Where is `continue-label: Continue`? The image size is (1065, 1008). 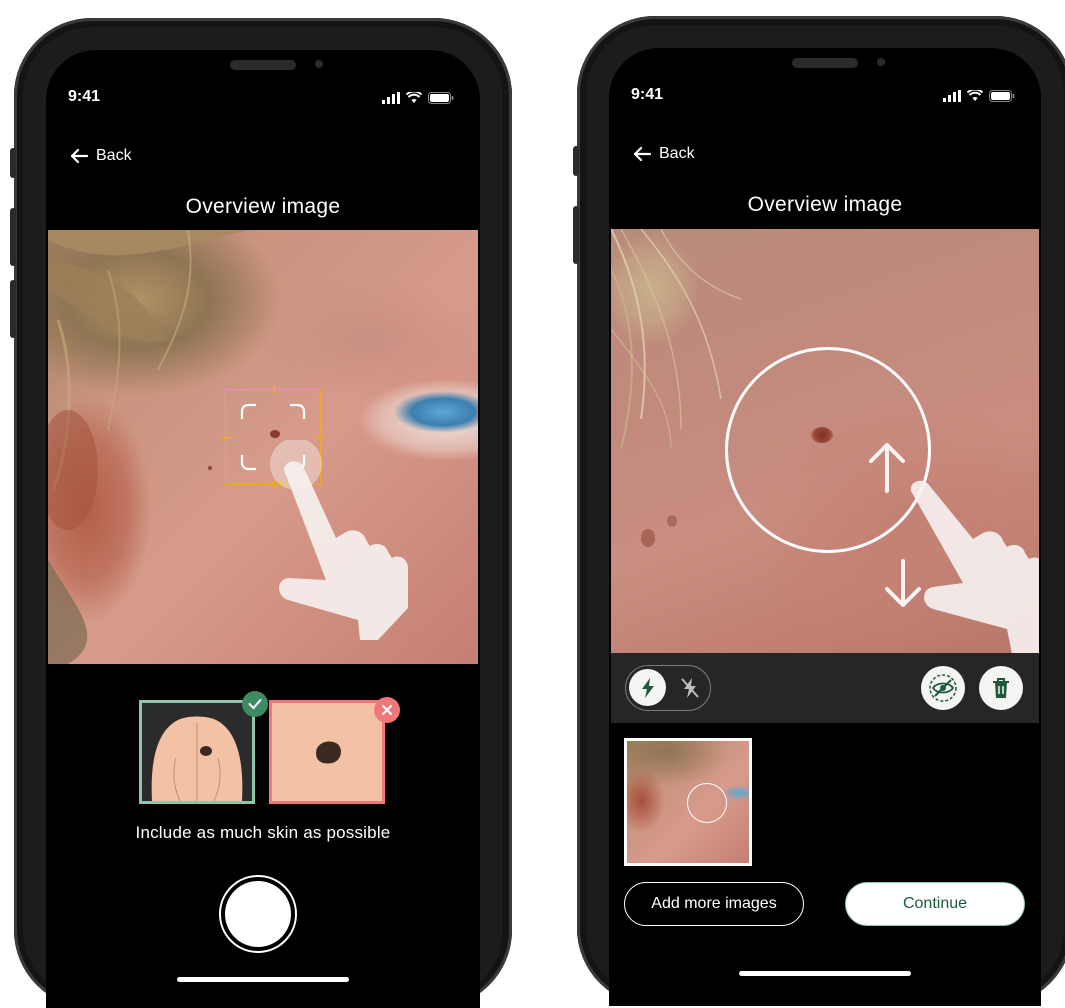
continue-label: Continue is located at coordinates (935, 903).